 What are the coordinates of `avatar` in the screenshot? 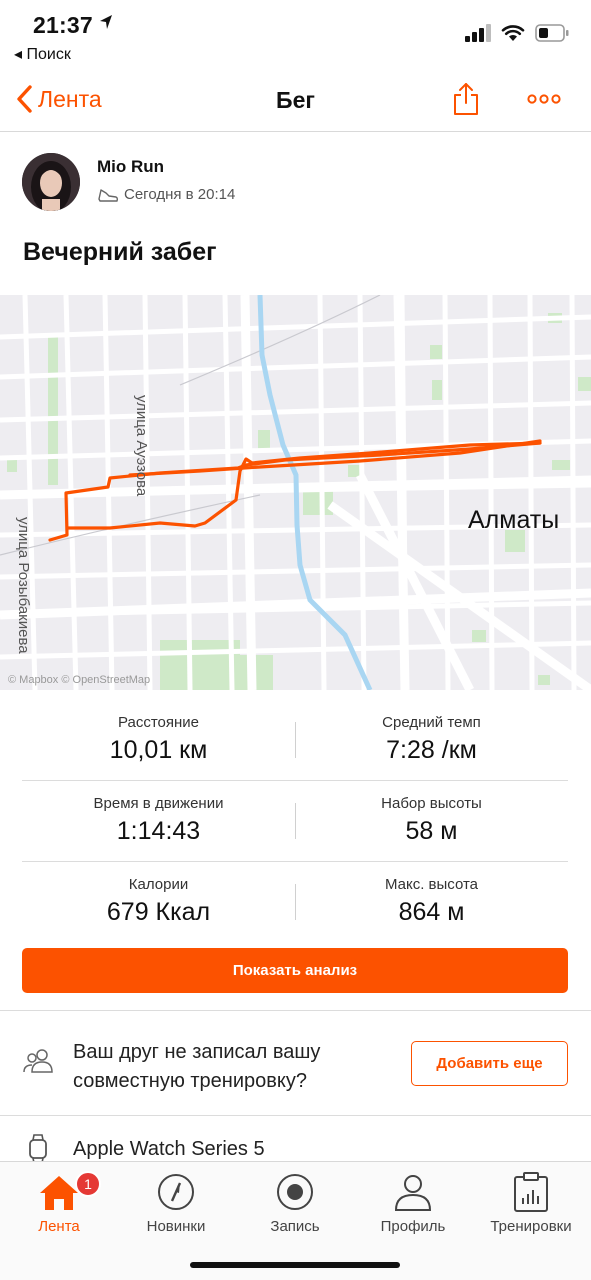 It's located at (51, 182).